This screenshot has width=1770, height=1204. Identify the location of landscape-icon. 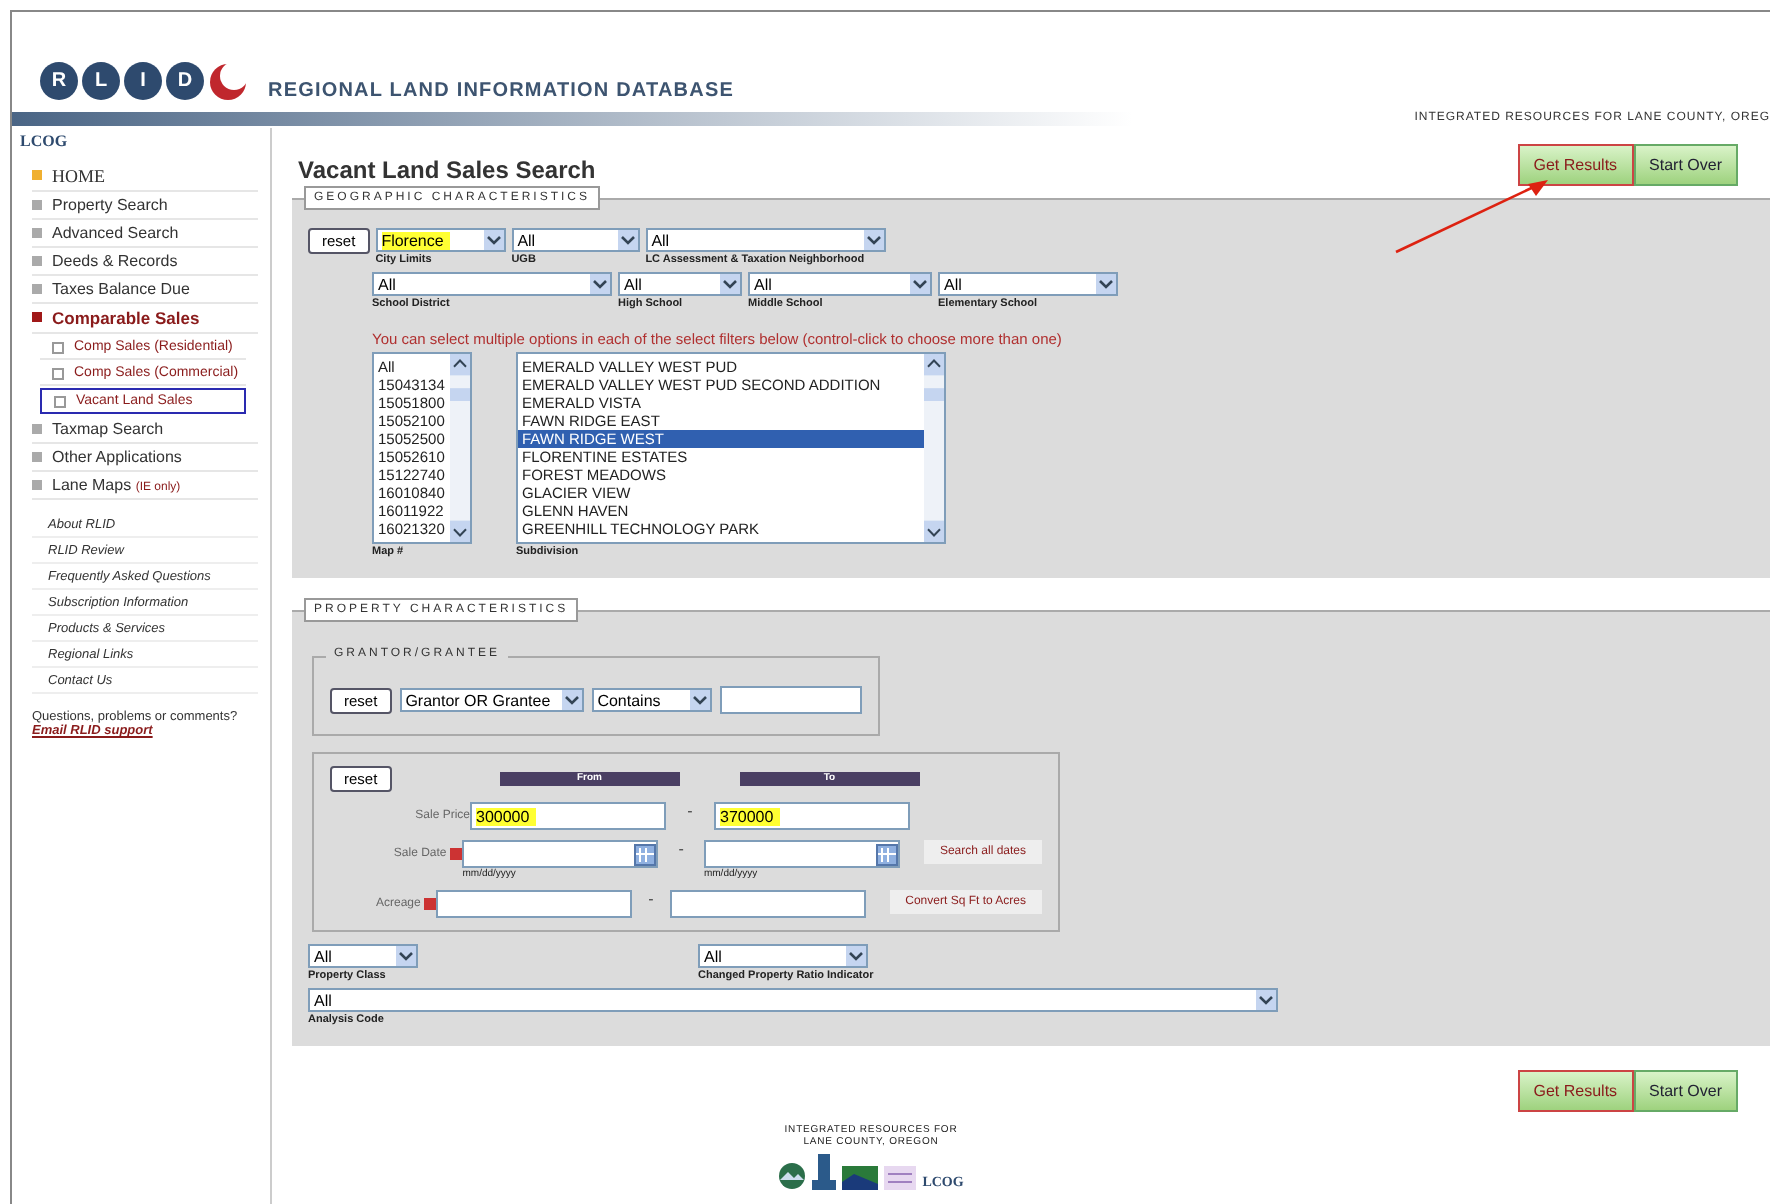
(860, 1178).